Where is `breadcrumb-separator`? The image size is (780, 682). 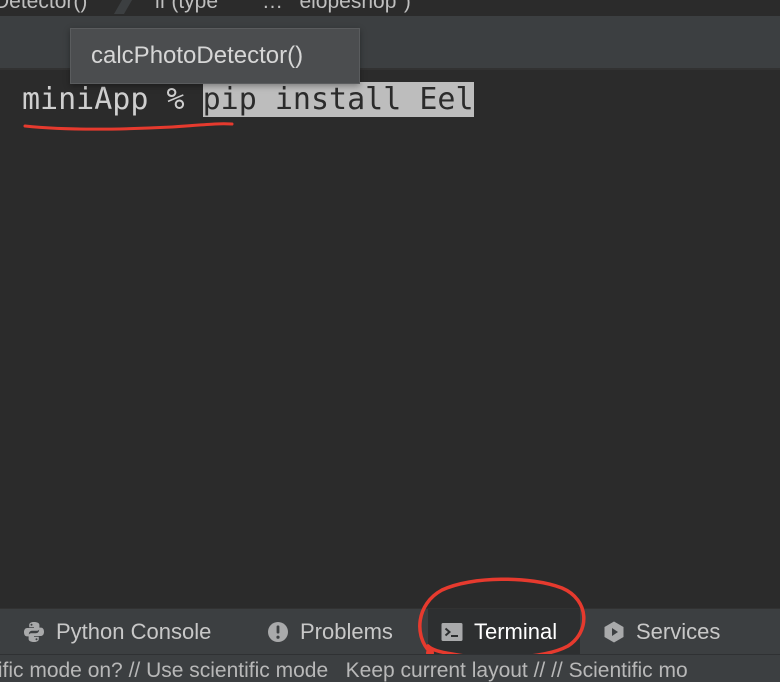
breadcrumb-separator is located at coordinates (123, 7).